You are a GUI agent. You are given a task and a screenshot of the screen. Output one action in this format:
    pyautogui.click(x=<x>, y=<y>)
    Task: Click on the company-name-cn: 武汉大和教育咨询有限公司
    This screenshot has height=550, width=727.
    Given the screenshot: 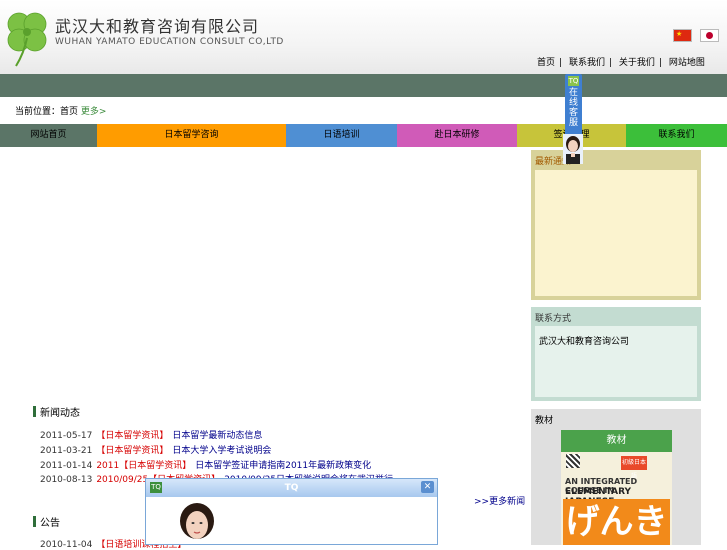 What is the action you would take?
    pyautogui.click(x=157, y=26)
    